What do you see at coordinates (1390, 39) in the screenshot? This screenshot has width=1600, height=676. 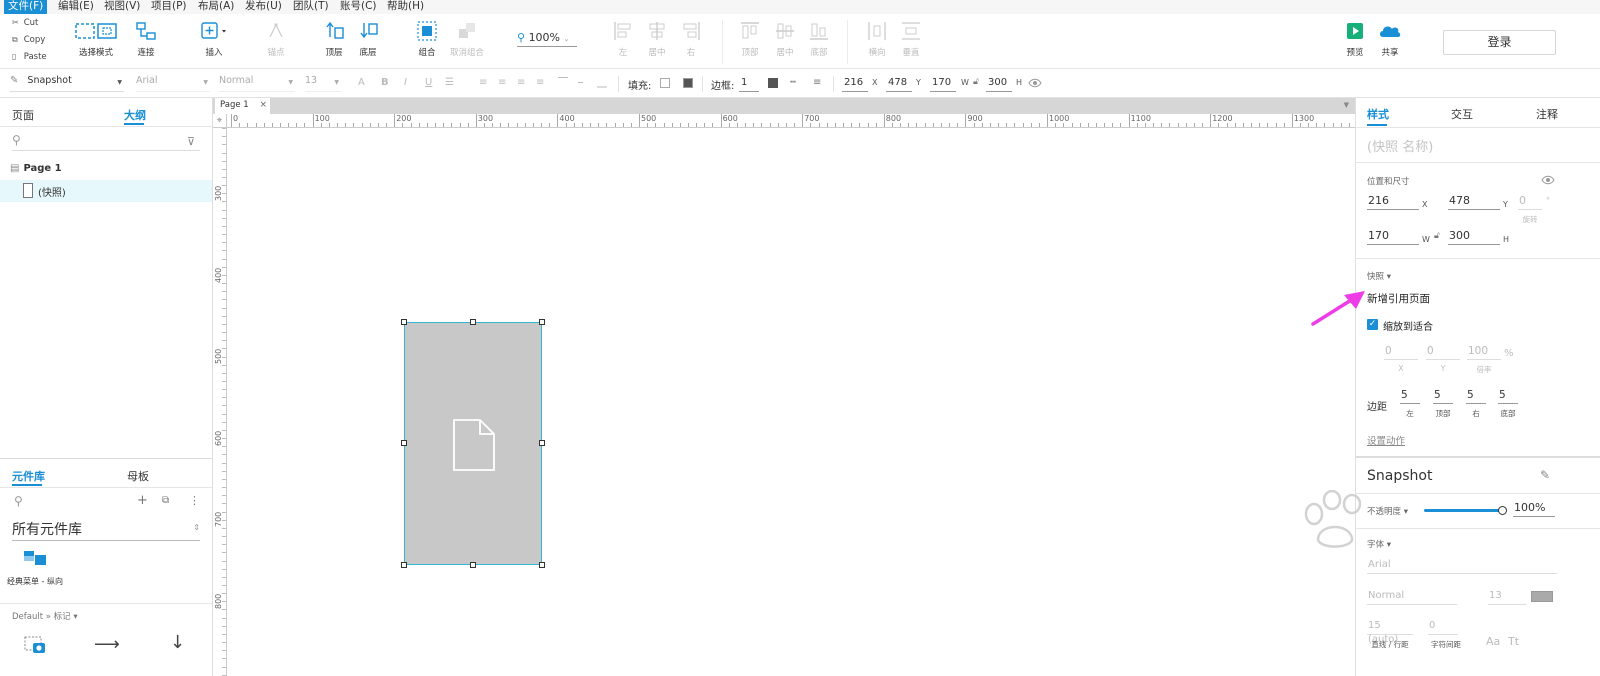 I see `share-button: 共享` at bounding box center [1390, 39].